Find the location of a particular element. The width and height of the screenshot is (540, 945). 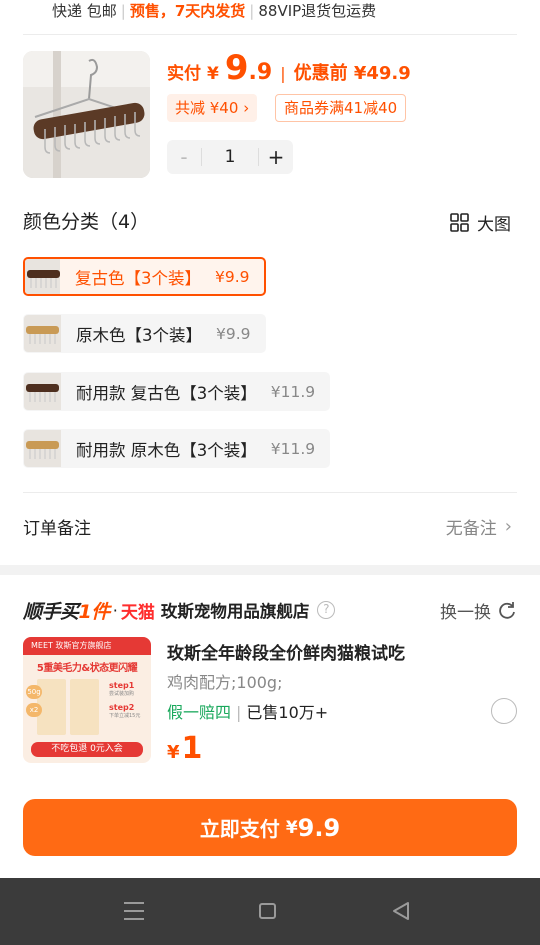

refresh-icon is located at coordinates (507, 610).